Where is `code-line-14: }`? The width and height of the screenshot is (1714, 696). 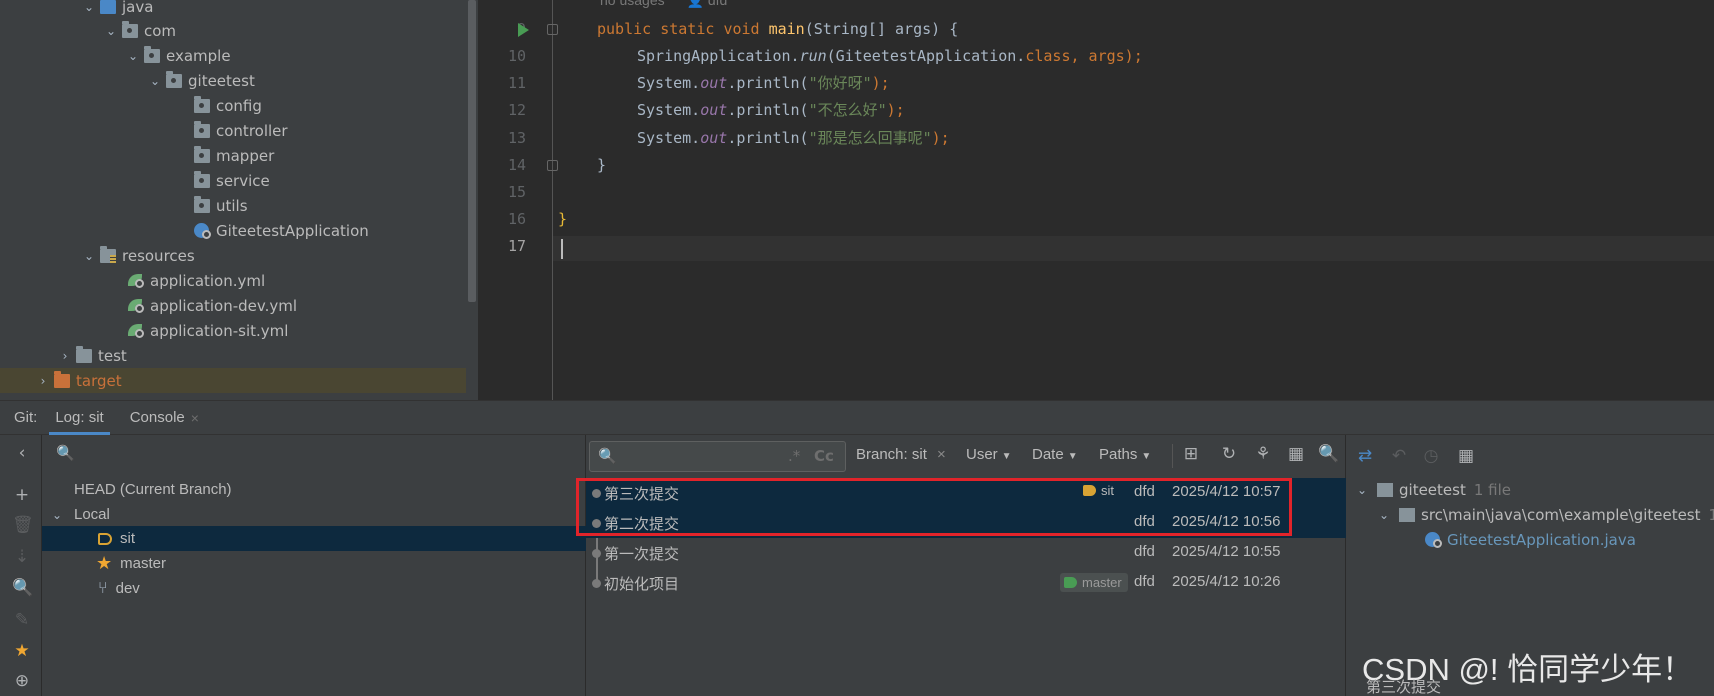 code-line-14: } is located at coordinates (602, 165).